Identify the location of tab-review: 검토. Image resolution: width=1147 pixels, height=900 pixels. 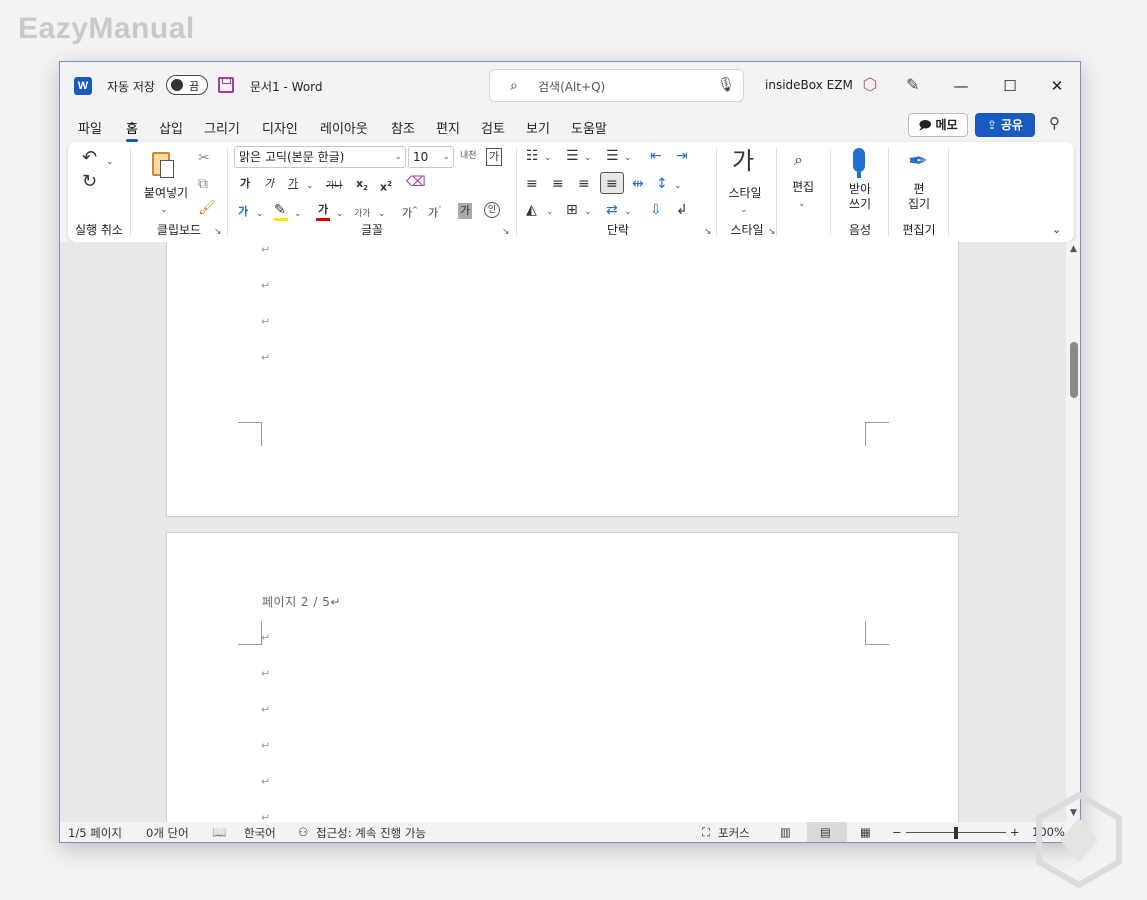
(493, 127).